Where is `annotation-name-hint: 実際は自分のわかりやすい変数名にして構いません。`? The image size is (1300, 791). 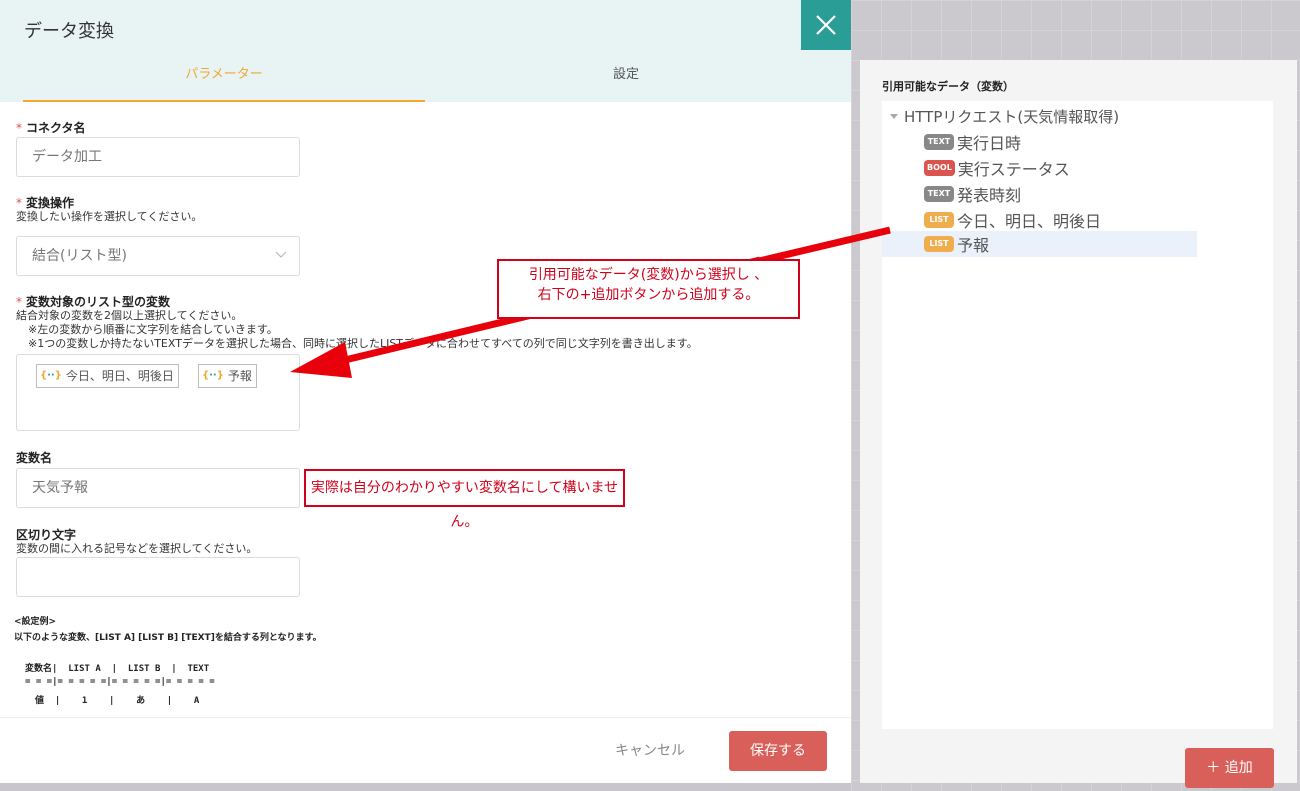
annotation-name-hint: 実際は自分のわかりやすい変数名にして構いません。 is located at coordinates (464, 499).